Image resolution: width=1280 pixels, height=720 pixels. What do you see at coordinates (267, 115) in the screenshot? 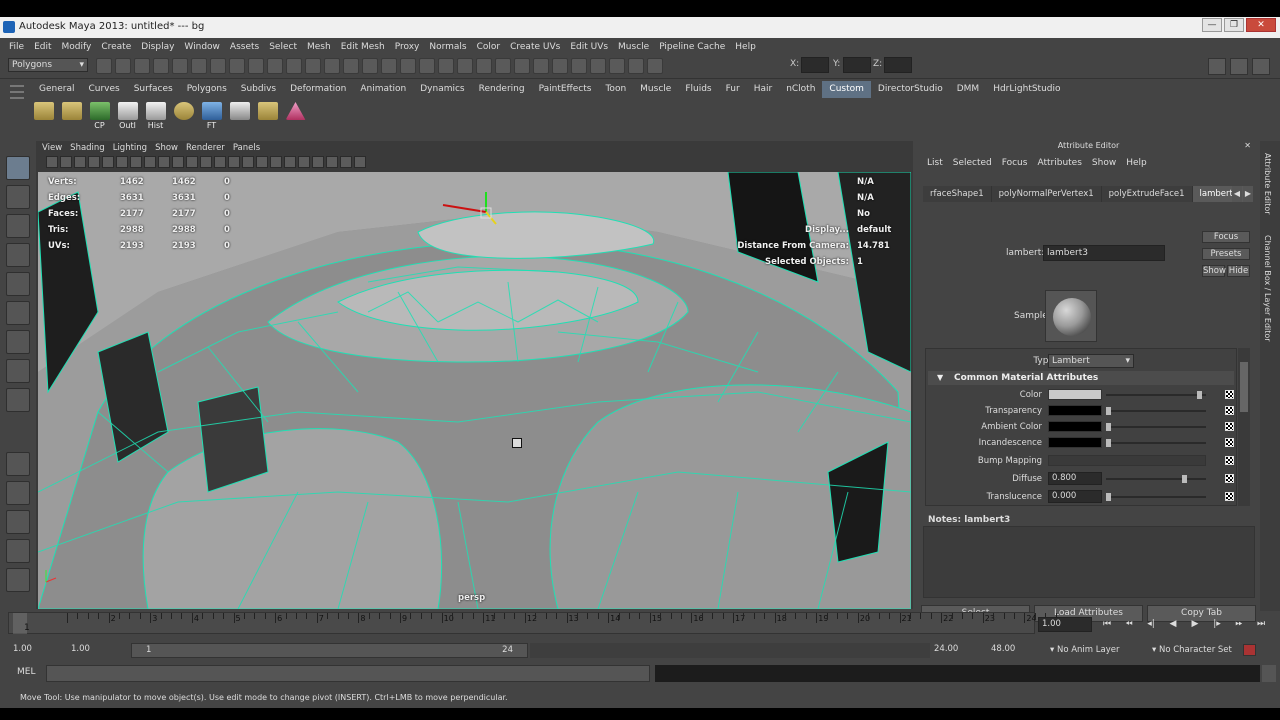
I see `duplicate-icon` at bounding box center [267, 115].